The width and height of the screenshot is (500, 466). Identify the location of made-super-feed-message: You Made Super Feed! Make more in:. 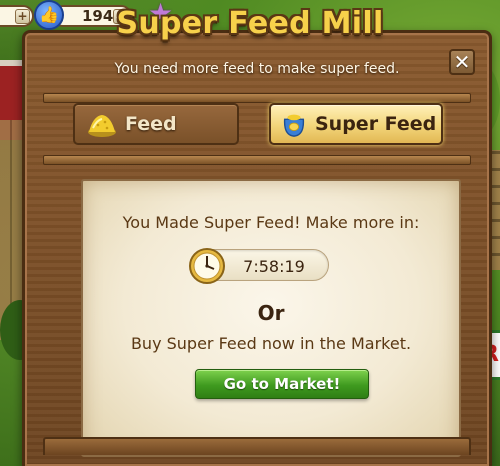
(271, 222).